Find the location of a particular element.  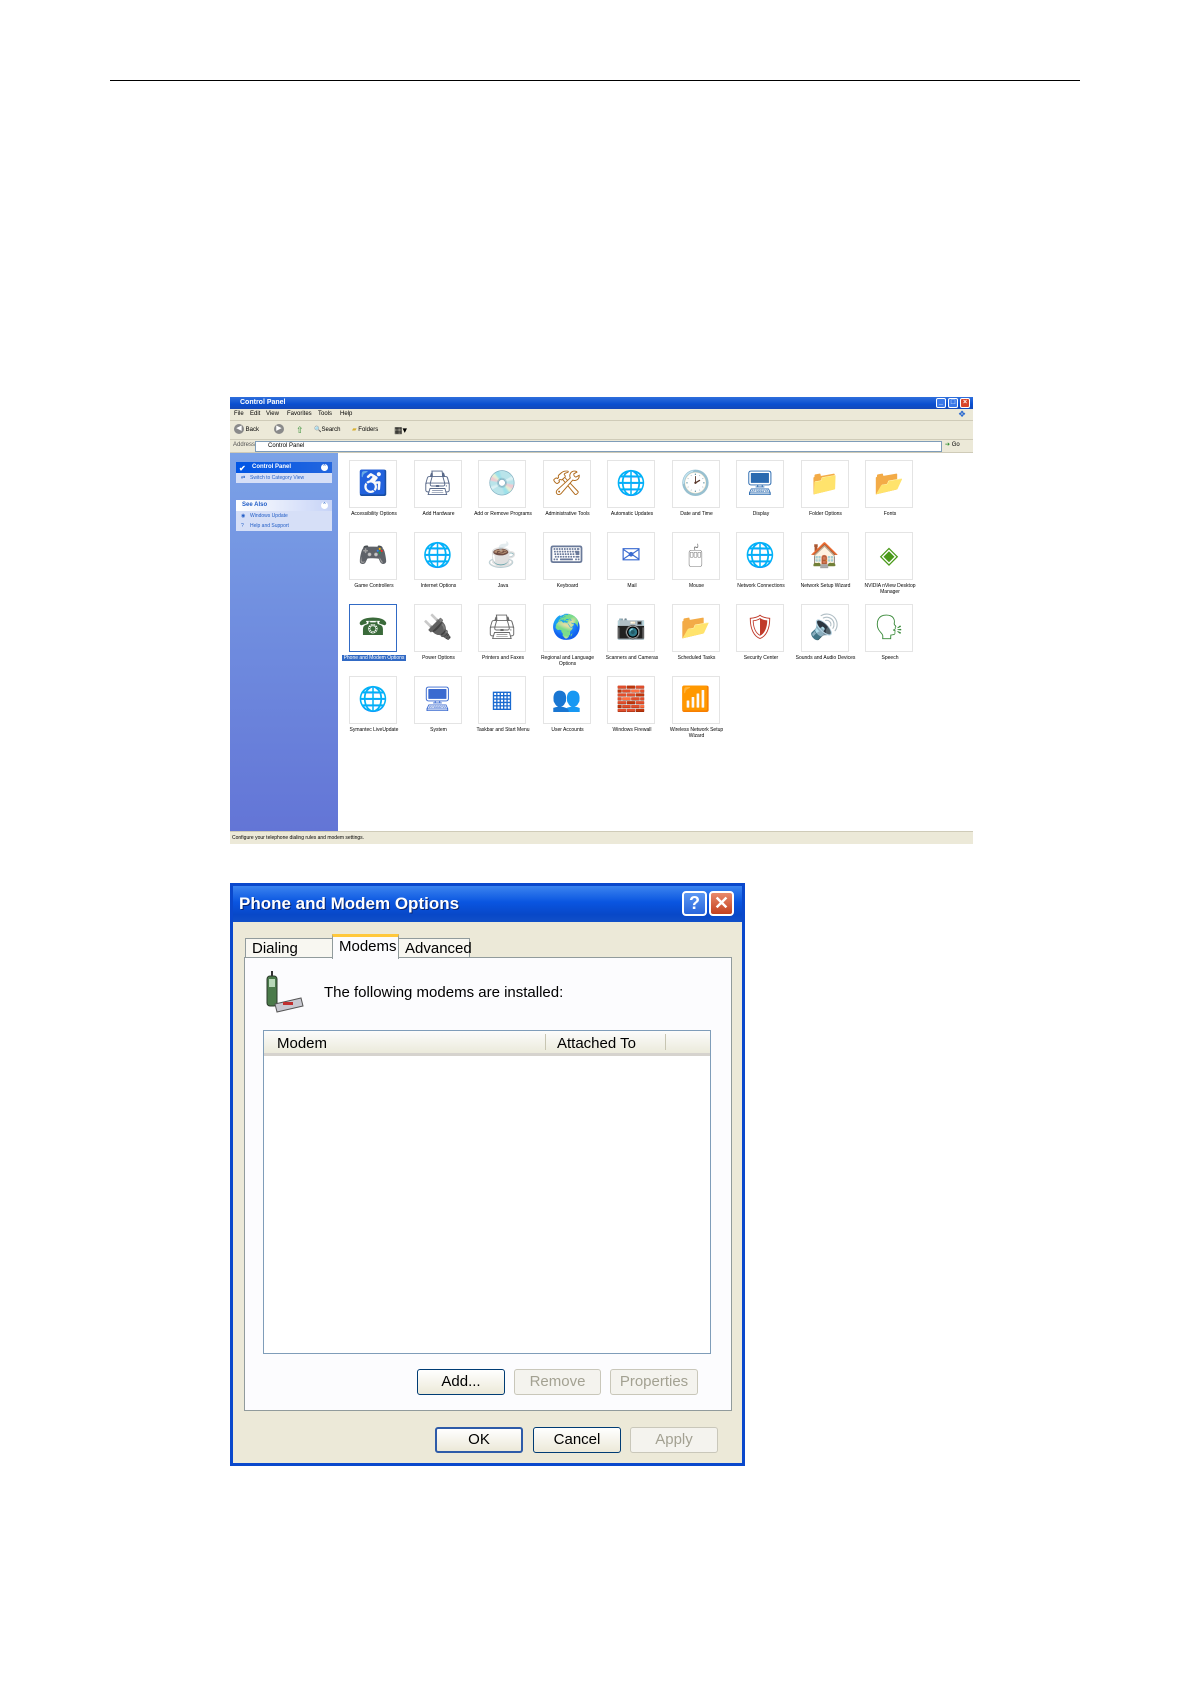

add-remove-programs-icon: 💿 is located at coordinates (502, 484).